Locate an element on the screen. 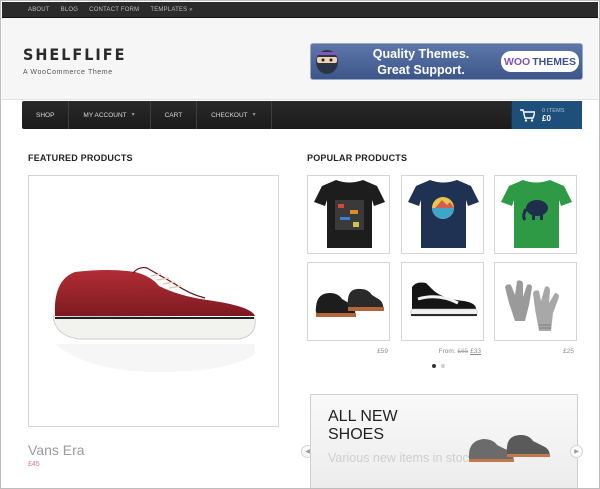 The width and height of the screenshot is (600, 489). grey-gloves-image is located at coordinates (532, 305).